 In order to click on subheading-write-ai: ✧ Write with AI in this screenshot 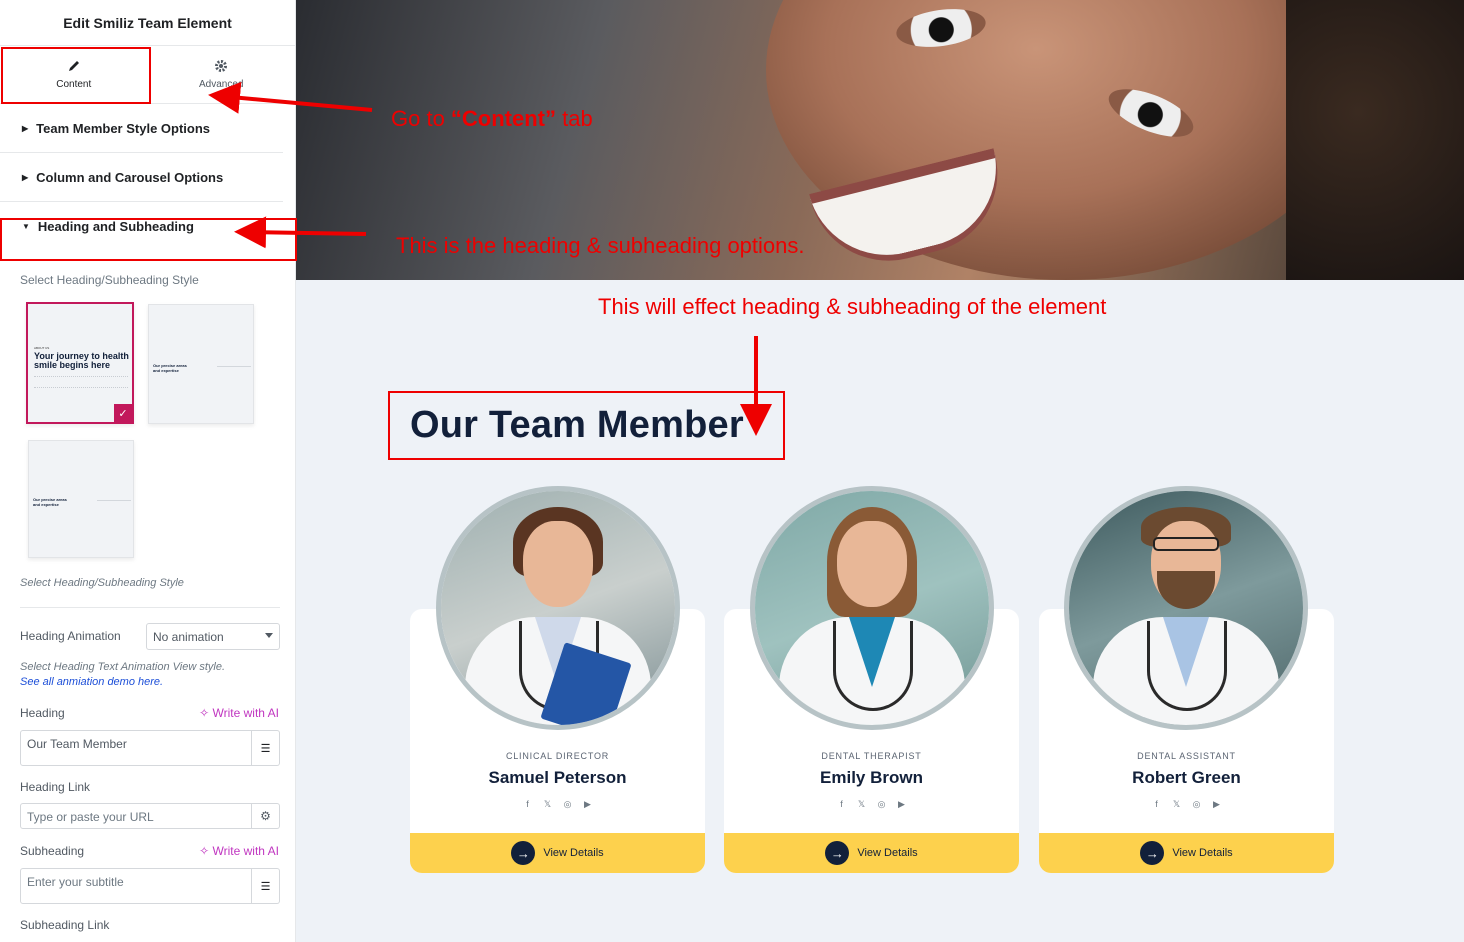, I will do `click(239, 851)`.